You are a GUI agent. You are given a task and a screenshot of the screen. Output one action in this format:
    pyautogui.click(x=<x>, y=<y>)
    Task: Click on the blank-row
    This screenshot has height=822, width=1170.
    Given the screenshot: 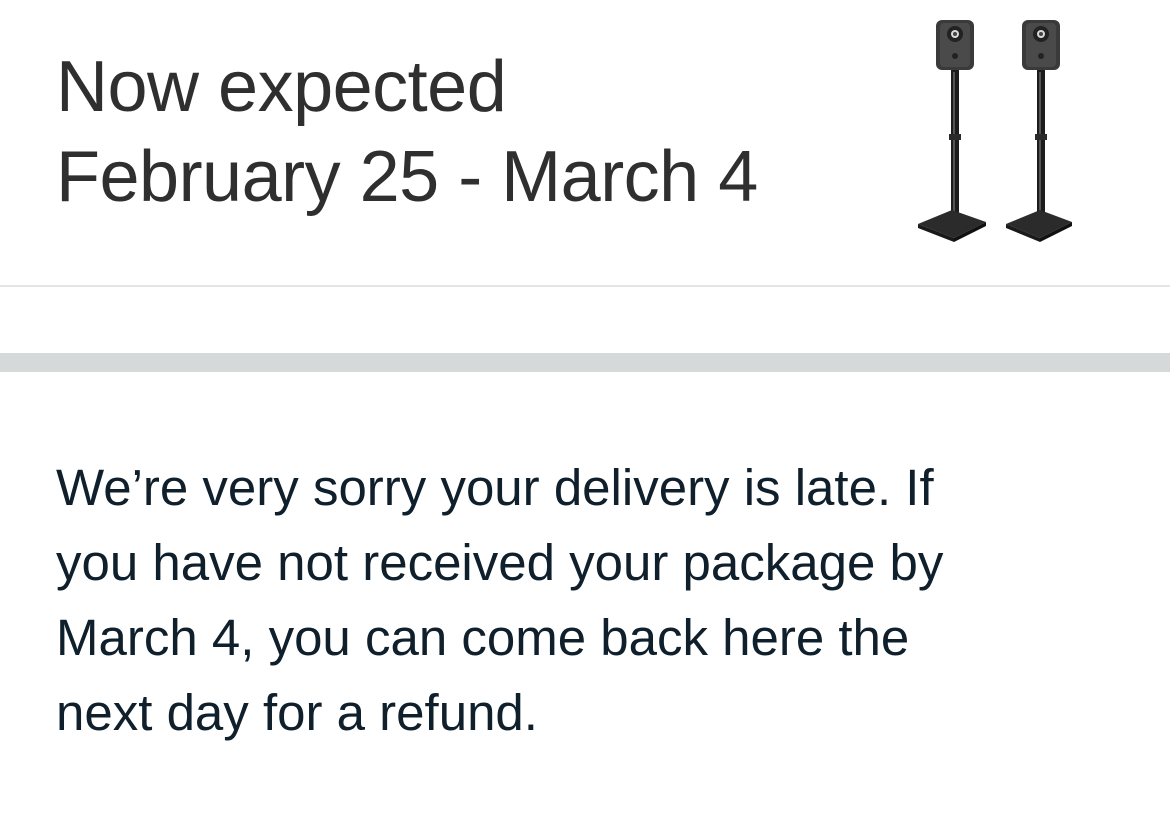 What is the action you would take?
    pyautogui.click(x=585, y=320)
    